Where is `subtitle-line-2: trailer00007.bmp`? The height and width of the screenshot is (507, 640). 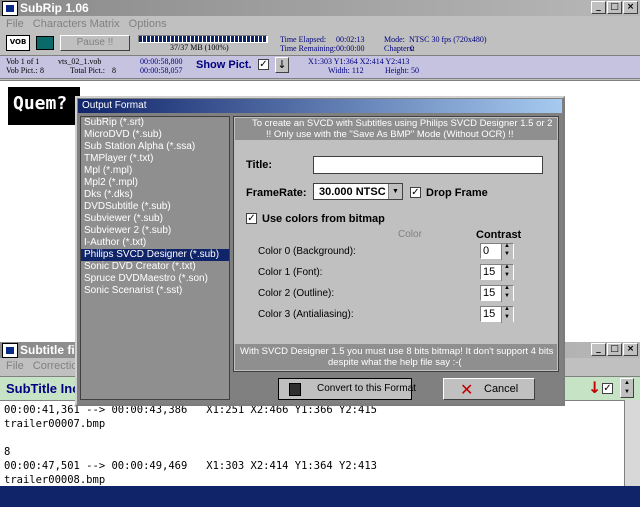 subtitle-line-2: trailer00007.bmp is located at coordinates (55, 424).